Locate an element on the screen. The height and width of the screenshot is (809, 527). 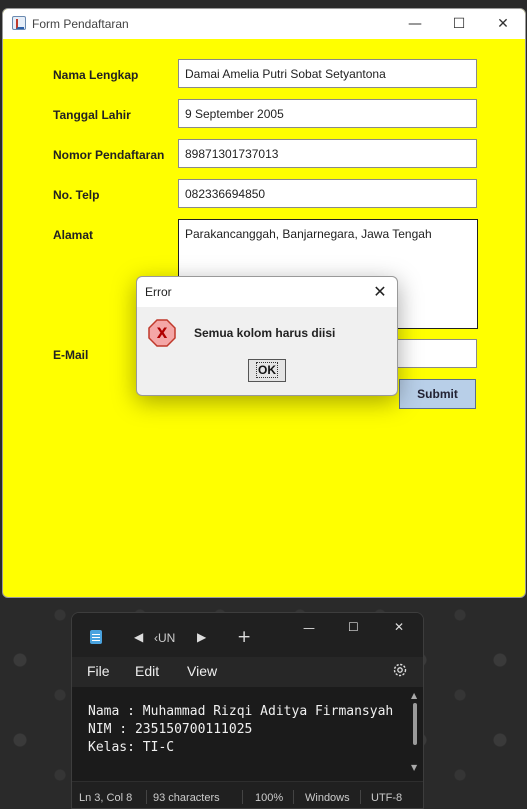
error-x-icon: X is located at coordinates (162, 333).